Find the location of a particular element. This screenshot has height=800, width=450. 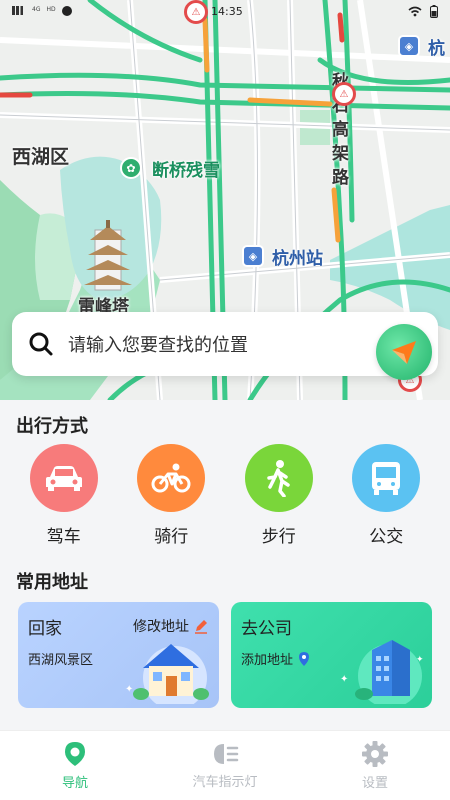

home-address-card: 回家 西湖风景区 修改地址 ✦ is located at coordinates (118, 655).